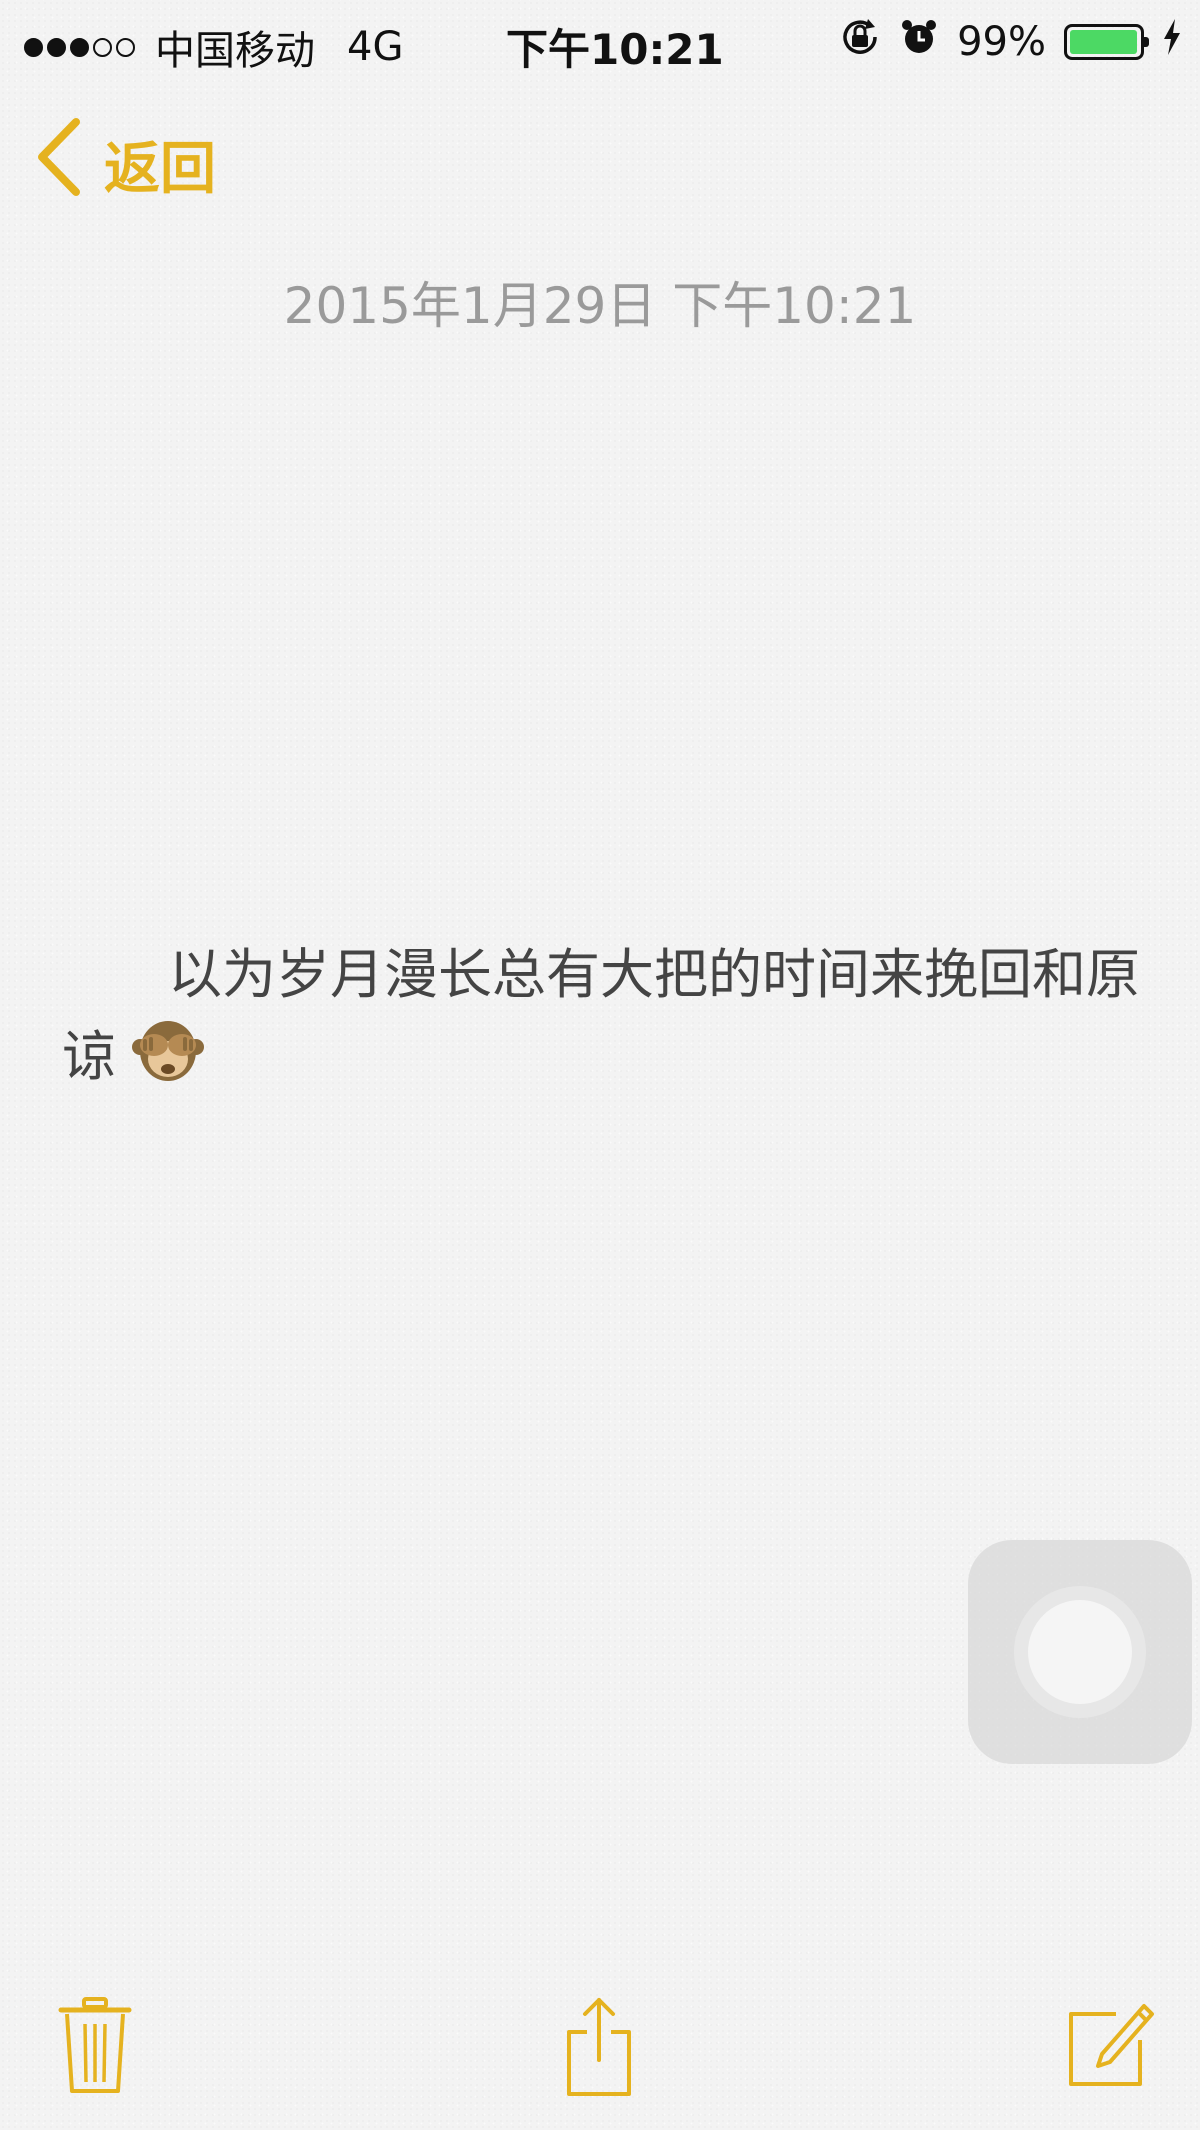 This screenshot has width=1200, height=2130. I want to click on note-body: 以为岁月漫长总有大把的时间来挽回和原谅, so click(602, 1021).